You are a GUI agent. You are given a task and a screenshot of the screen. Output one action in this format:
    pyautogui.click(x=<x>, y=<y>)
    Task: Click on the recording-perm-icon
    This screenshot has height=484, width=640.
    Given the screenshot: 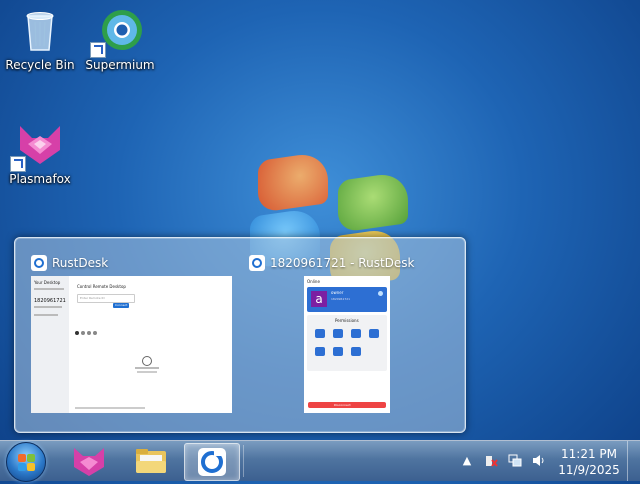 What is the action you would take?
    pyautogui.click(x=338, y=351)
    